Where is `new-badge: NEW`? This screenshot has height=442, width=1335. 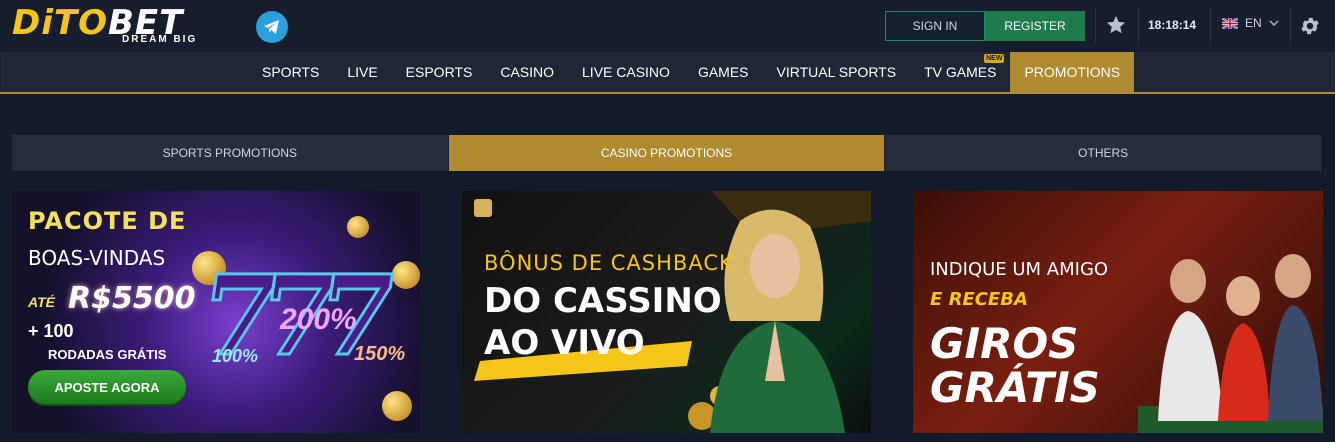 new-badge: NEW is located at coordinates (994, 58).